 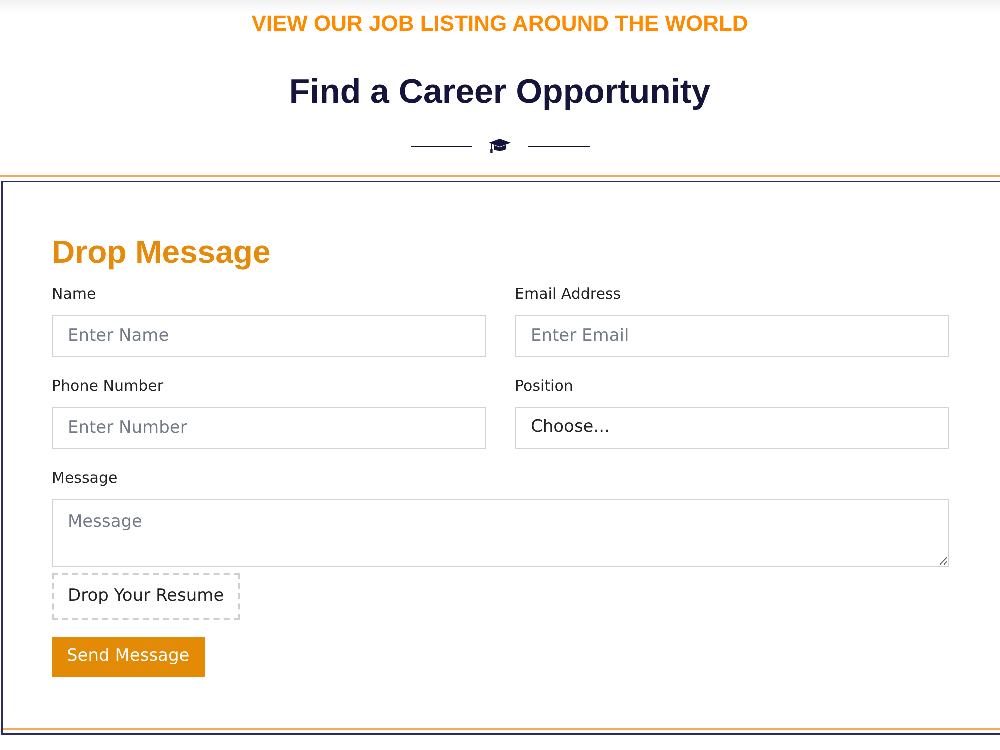 I want to click on textarea-field: Message, so click(x=500, y=533).